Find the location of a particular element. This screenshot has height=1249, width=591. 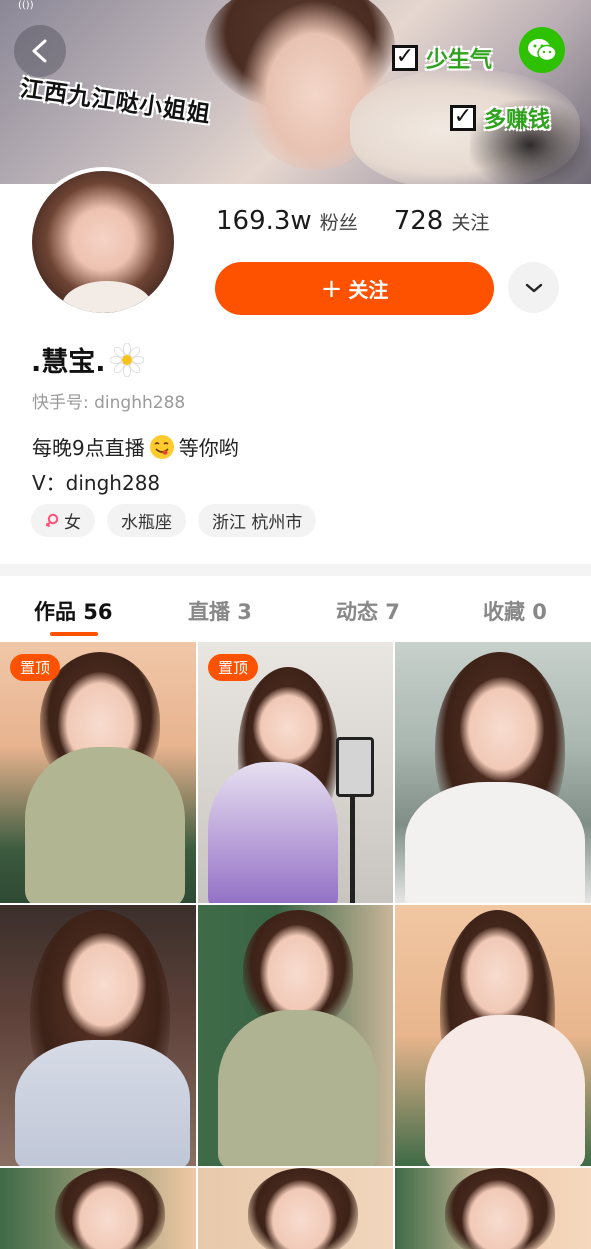

chevron-left-icon is located at coordinates (39, 51).